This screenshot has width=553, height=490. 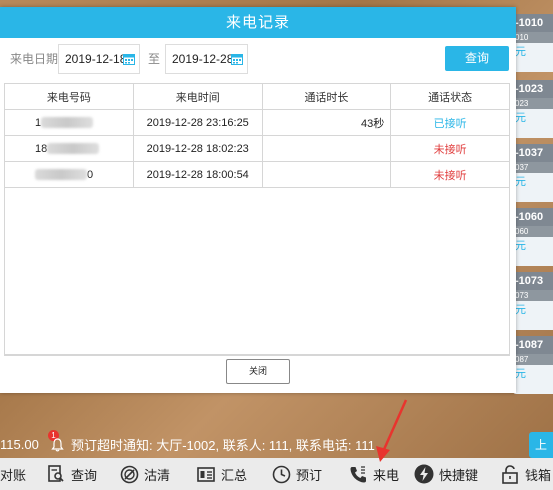 I want to click on phone-prefix: 18, so click(x=41, y=148).